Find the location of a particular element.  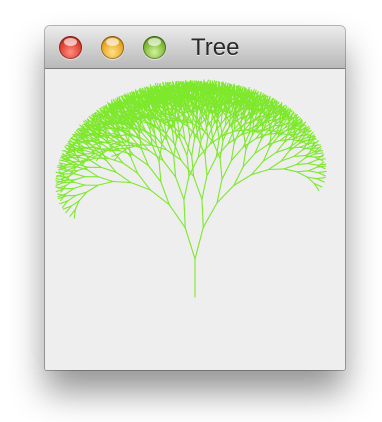

window-title: Tree is located at coordinates (215, 47).